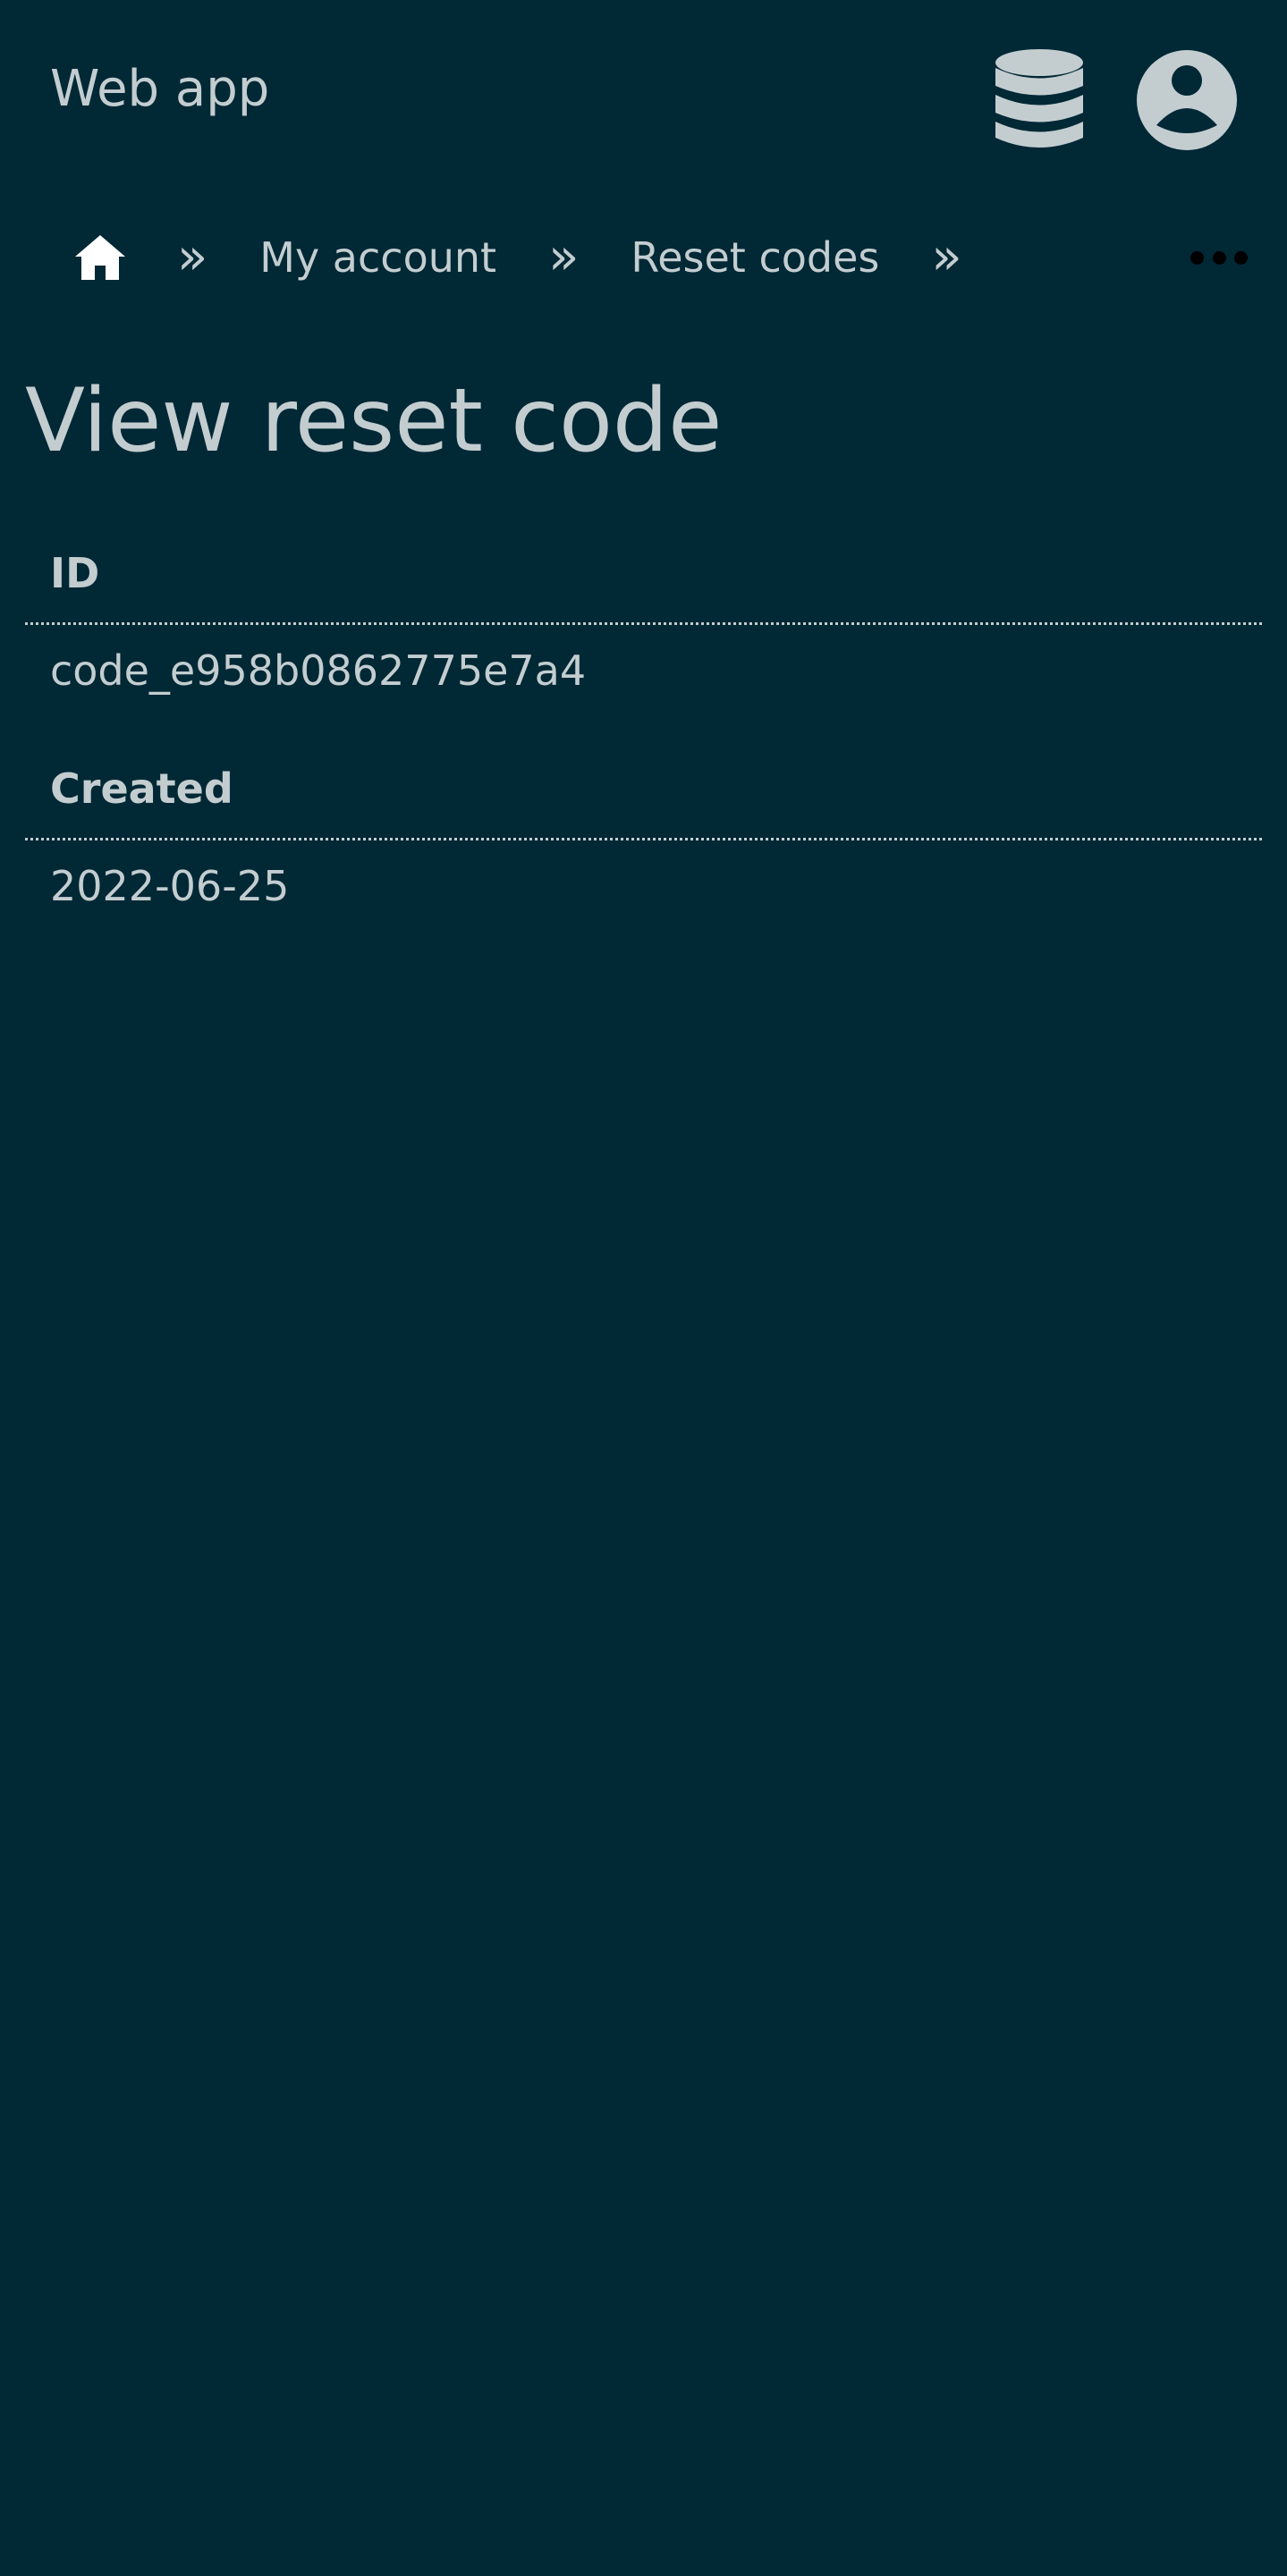 This screenshot has width=1287, height=2576. I want to click on header-icons, so click(1116, 100).